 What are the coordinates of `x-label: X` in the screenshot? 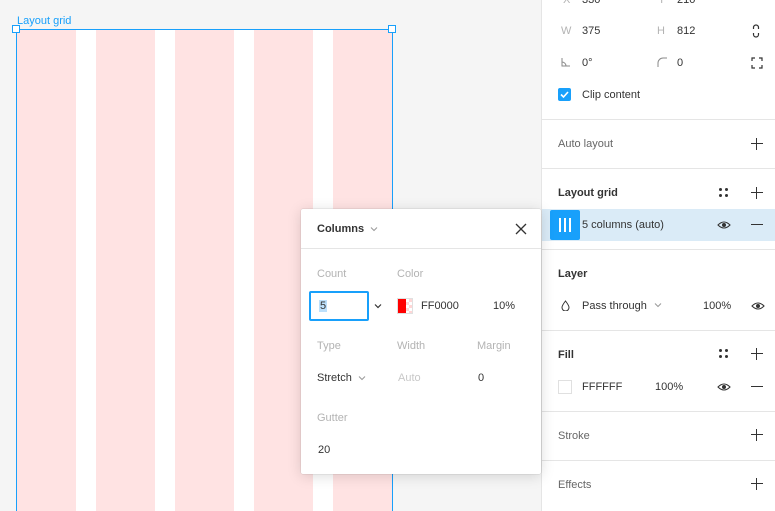 It's located at (567, 3).